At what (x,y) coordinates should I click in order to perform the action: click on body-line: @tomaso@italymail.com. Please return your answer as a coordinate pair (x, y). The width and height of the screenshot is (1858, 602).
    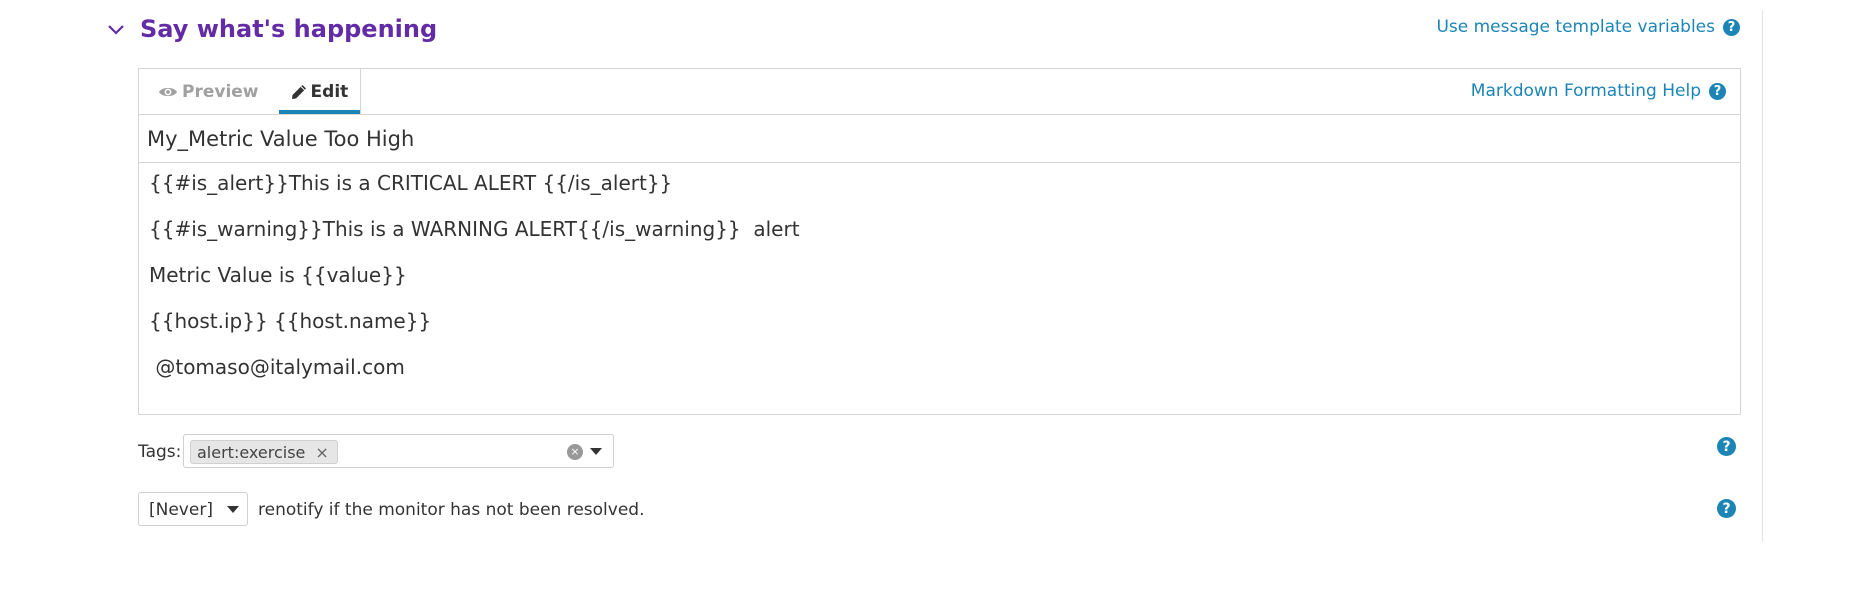
    Looking at the image, I should click on (277, 367).